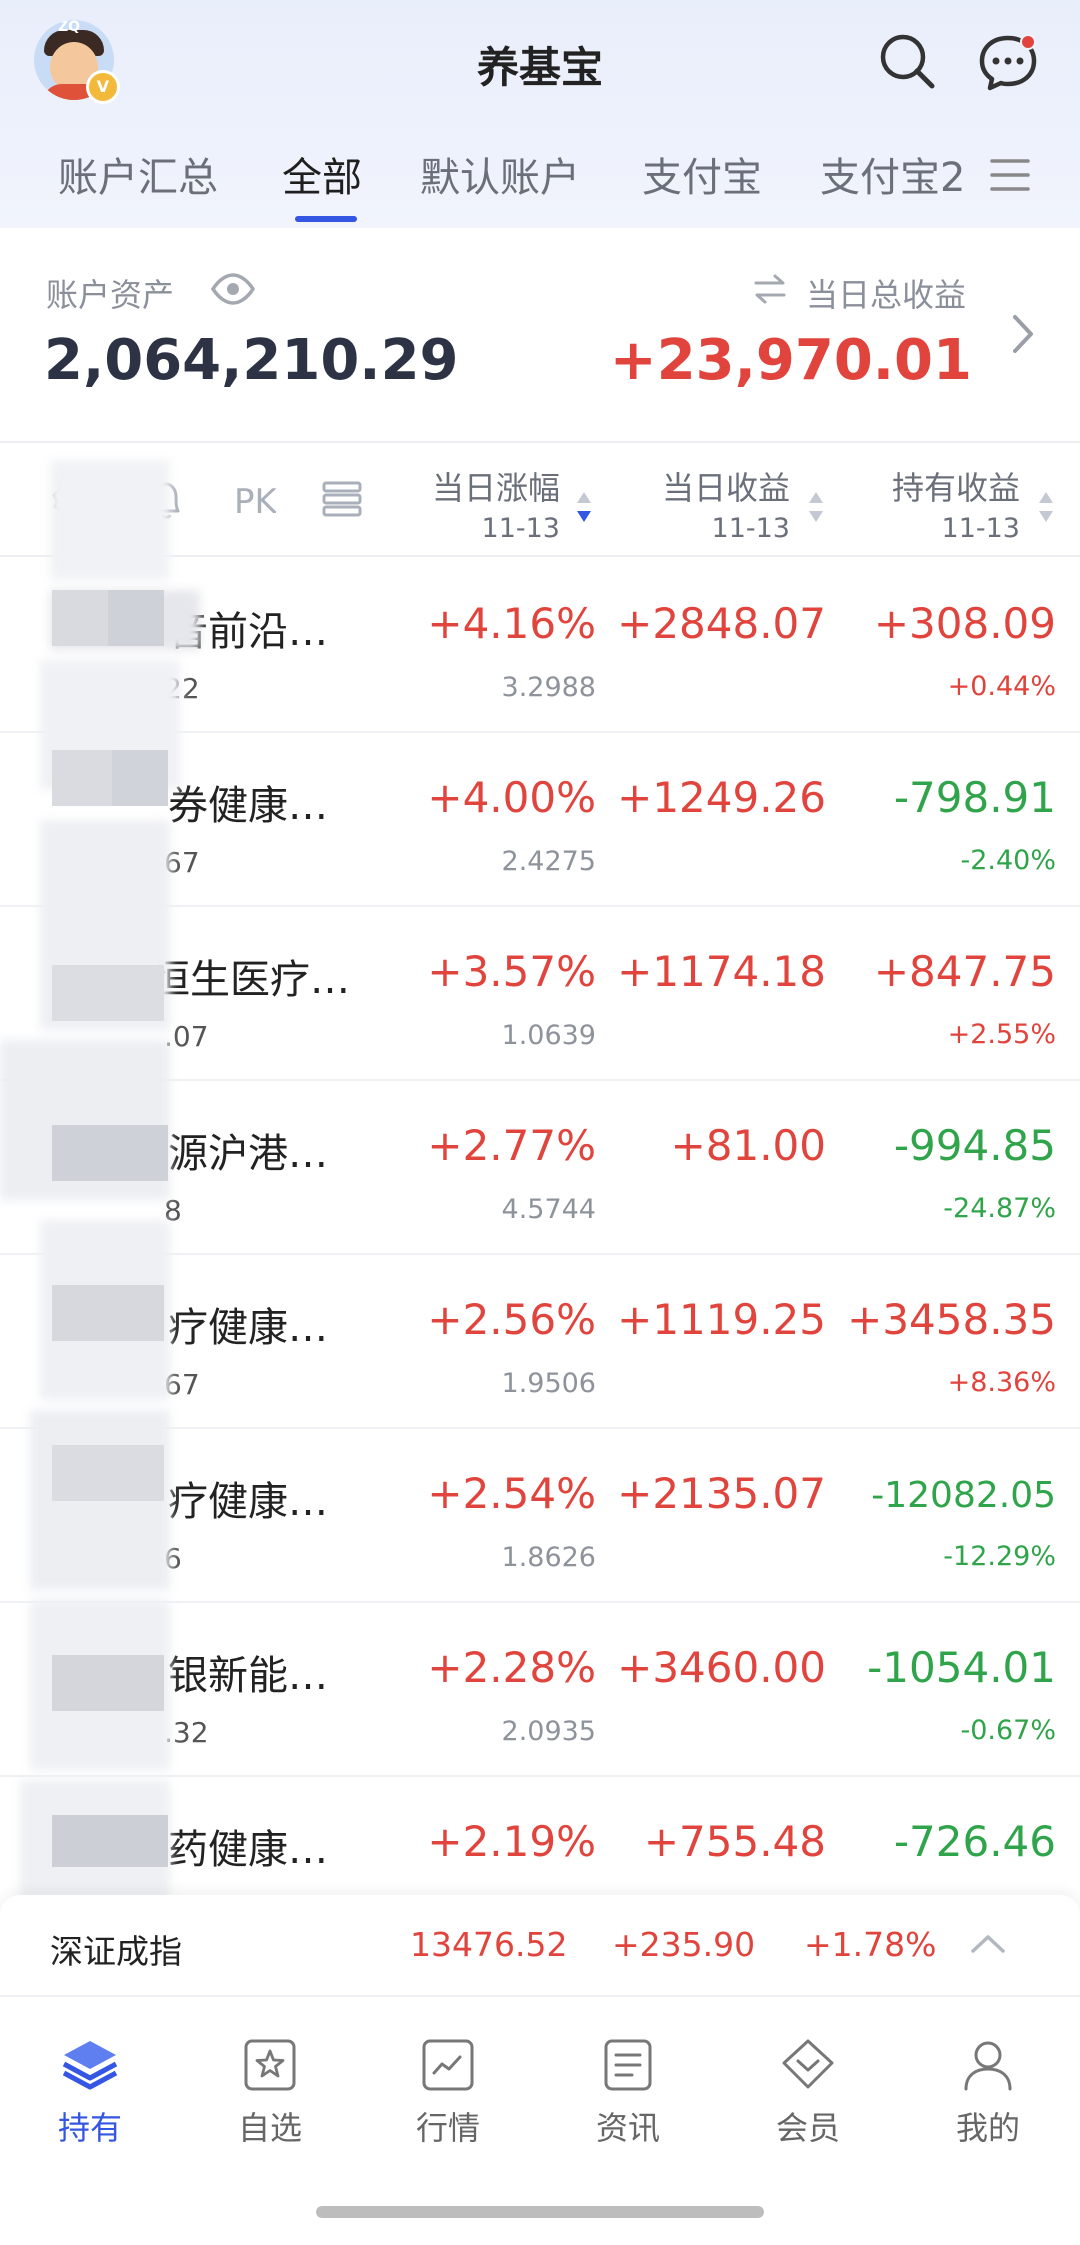 The width and height of the screenshot is (1080, 2245). What do you see at coordinates (988, 2066) in the screenshot?
I see `user-icon` at bounding box center [988, 2066].